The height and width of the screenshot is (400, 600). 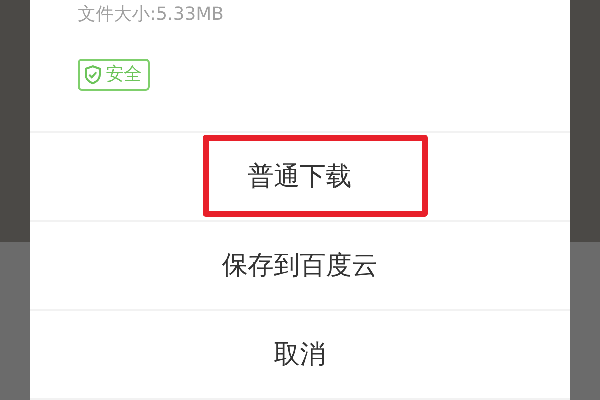 What do you see at coordinates (114, 75) in the screenshot?
I see `safe-badge: 安全` at bounding box center [114, 75].